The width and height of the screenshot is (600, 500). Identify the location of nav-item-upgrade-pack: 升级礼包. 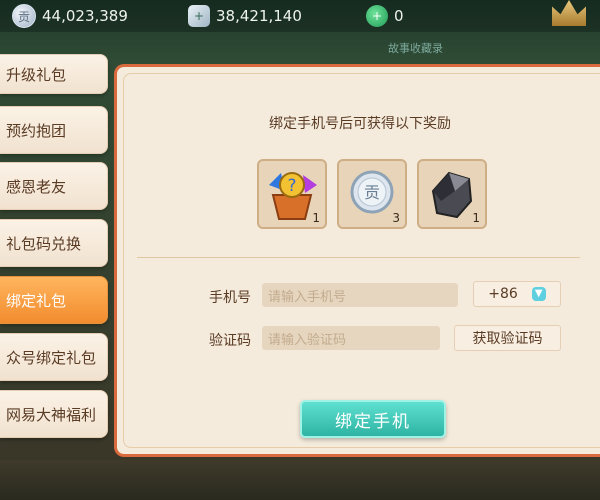
(54, 74).